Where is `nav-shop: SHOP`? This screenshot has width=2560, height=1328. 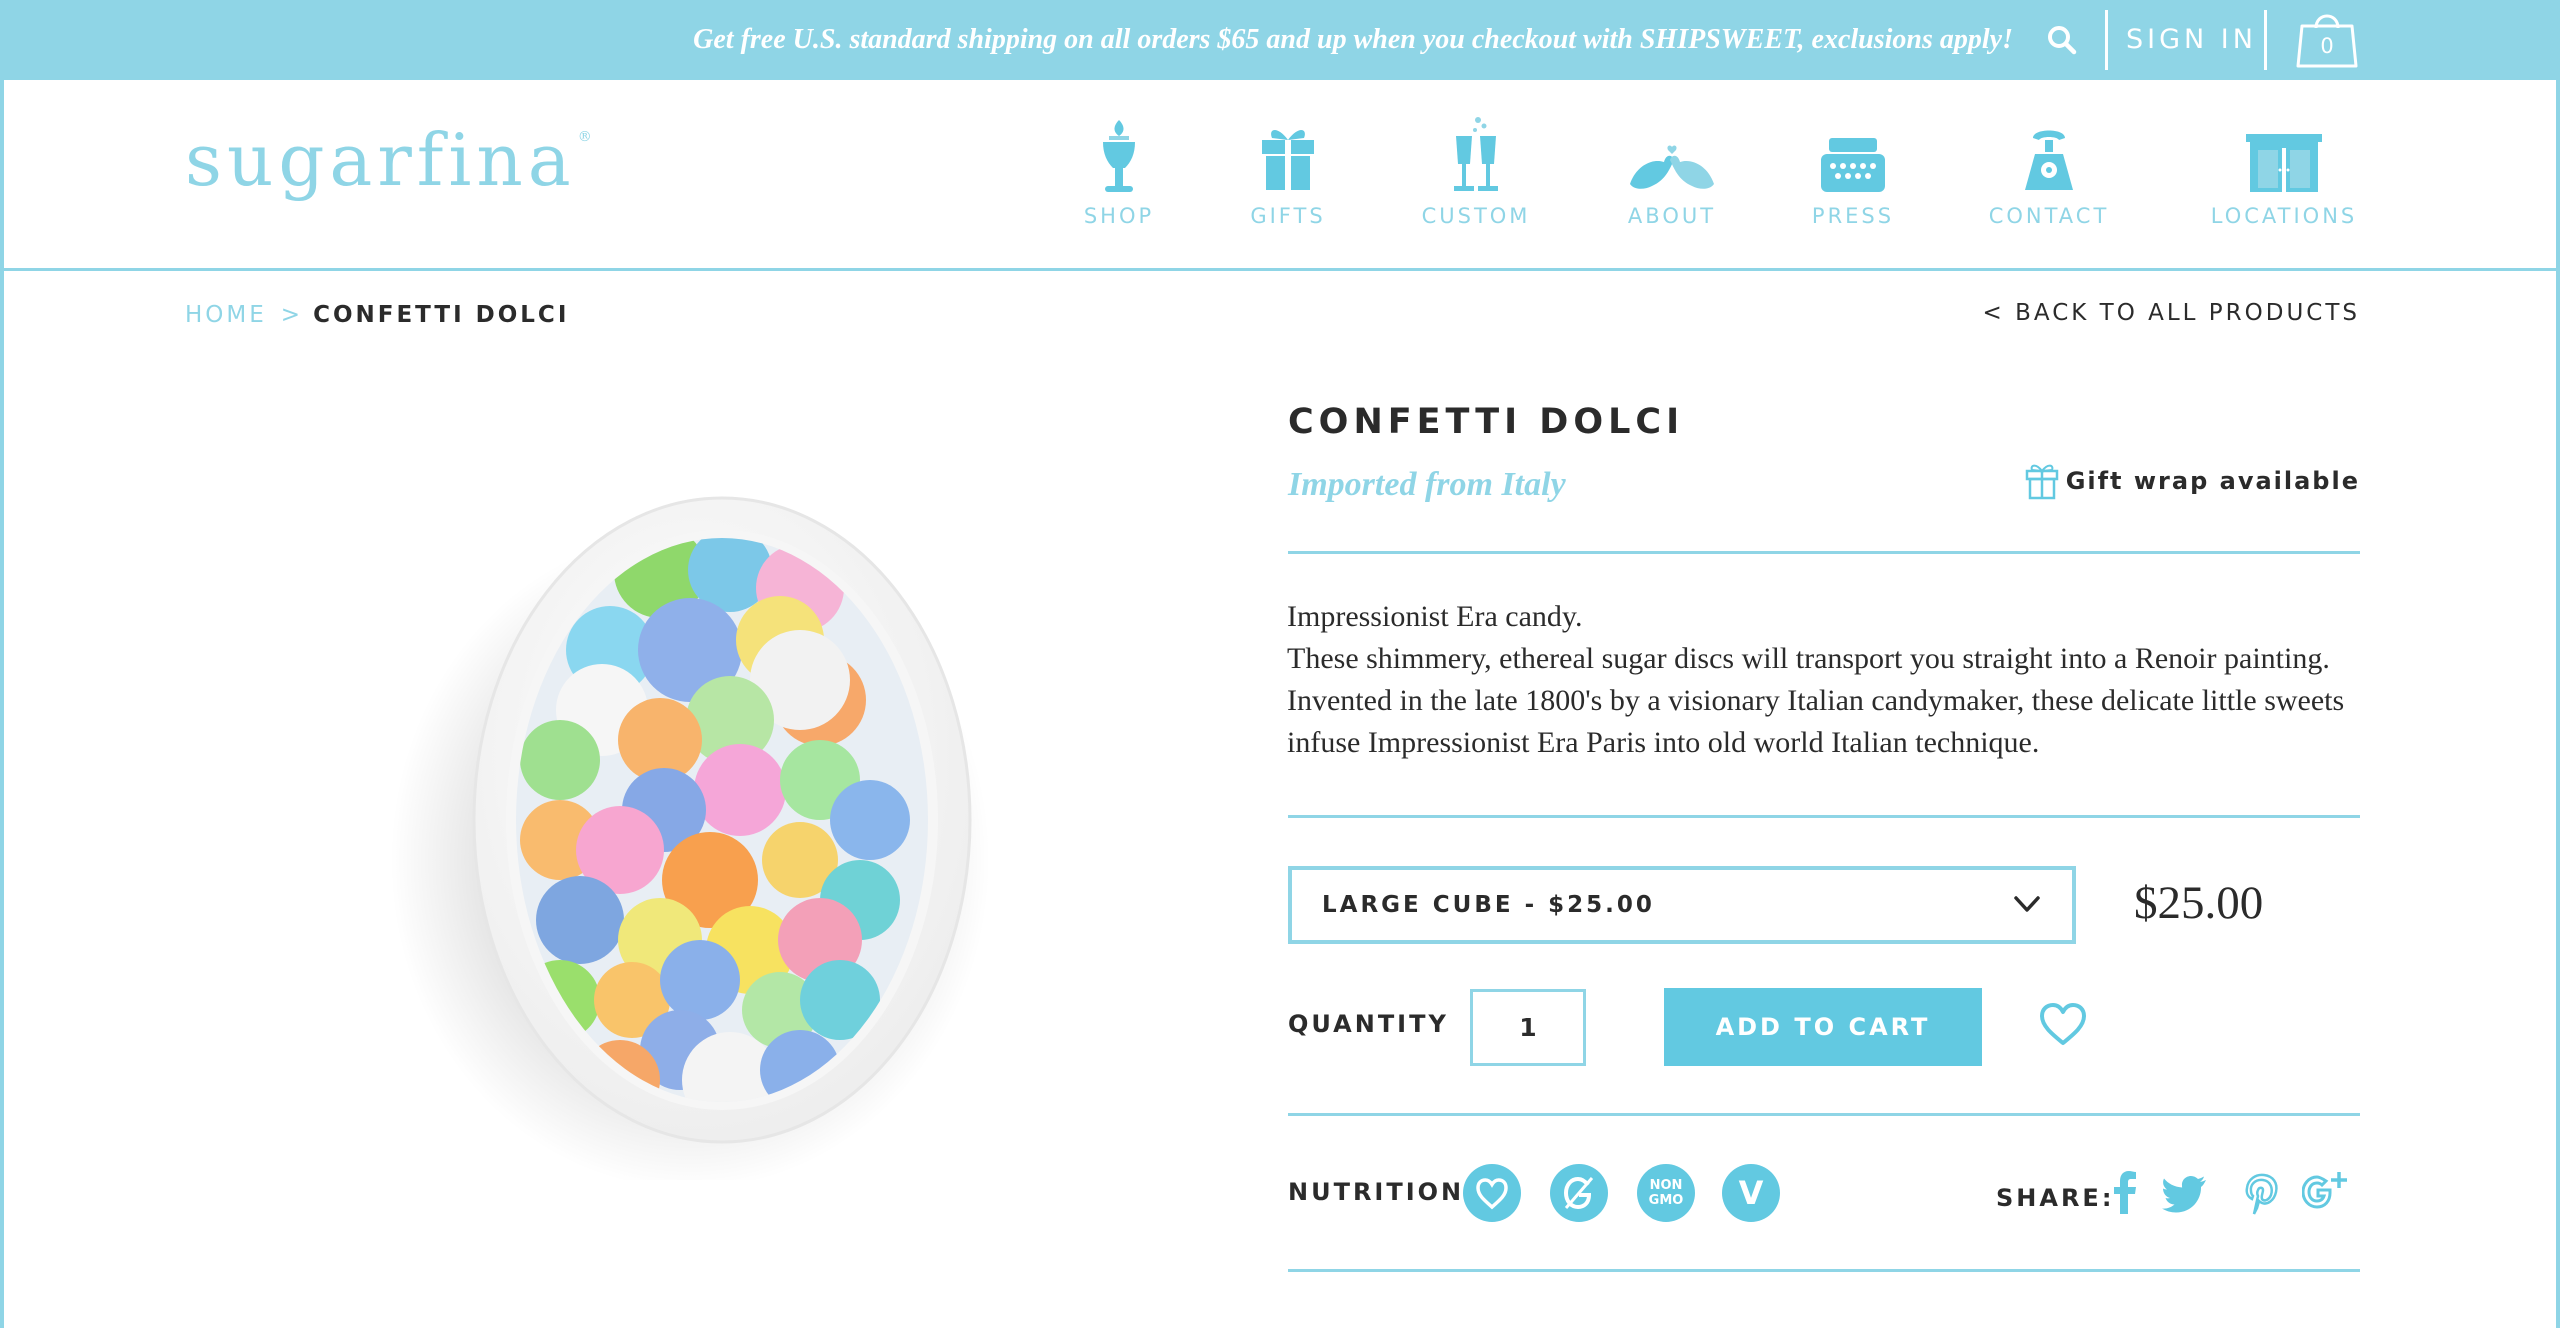
nav-shop: SHOP is located at coordinates (1119, 173).